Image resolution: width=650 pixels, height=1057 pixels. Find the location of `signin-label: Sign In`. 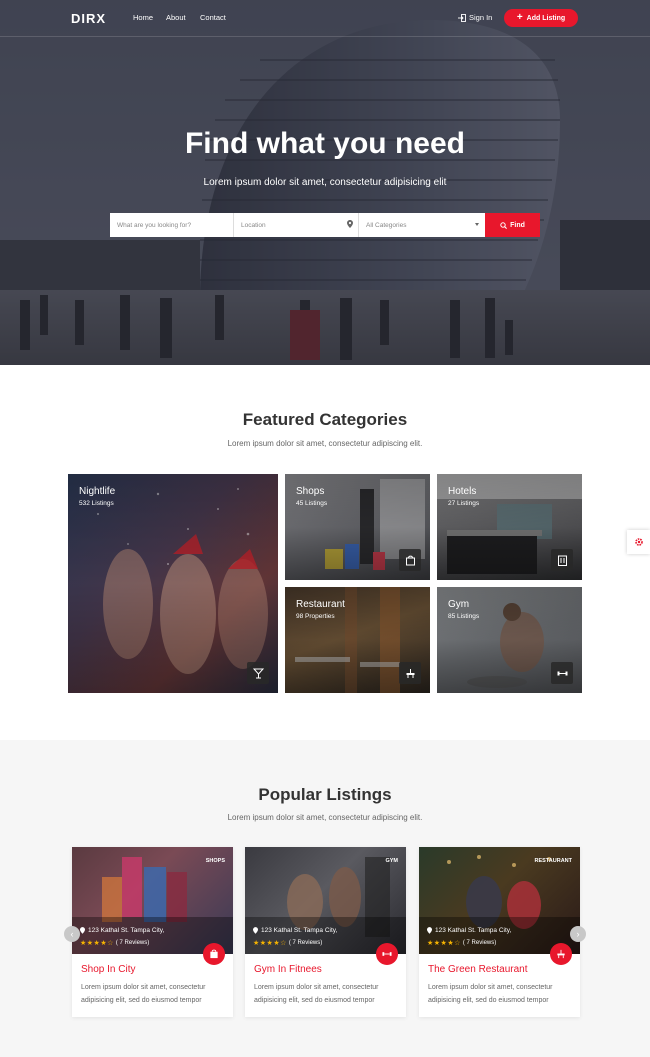

signin-label: Sign In is located at coordinates (481, 17).